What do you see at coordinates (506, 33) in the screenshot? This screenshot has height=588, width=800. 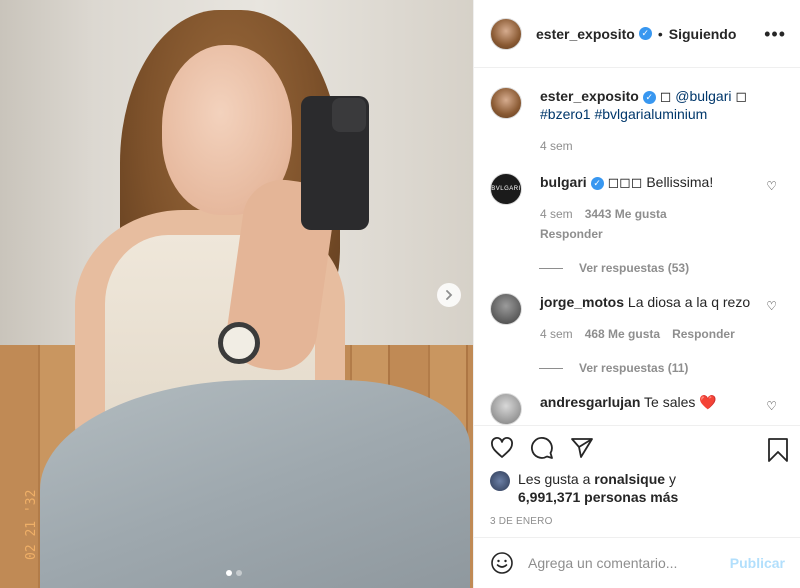 I see `author-avatar` at bounding box center [506, 33].